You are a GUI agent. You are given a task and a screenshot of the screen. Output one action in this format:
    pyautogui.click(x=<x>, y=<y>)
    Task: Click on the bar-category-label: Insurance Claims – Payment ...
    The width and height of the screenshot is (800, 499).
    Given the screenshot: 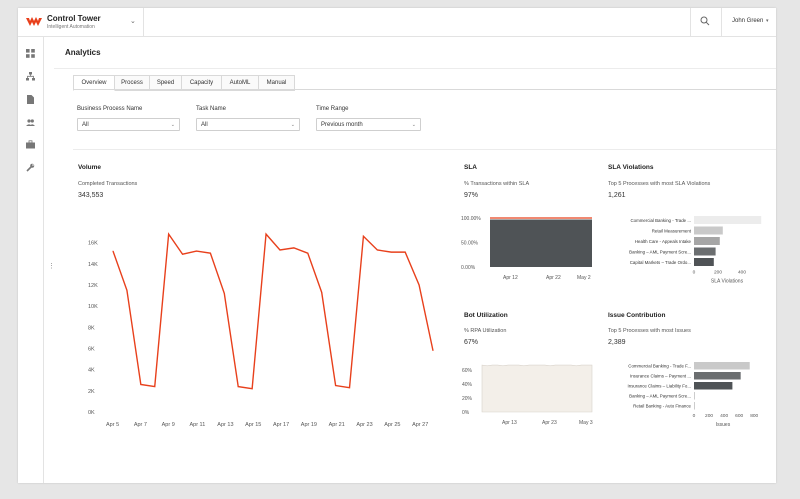 What is the action you would take?
    pyautogui.click(x=660, y=376)
    